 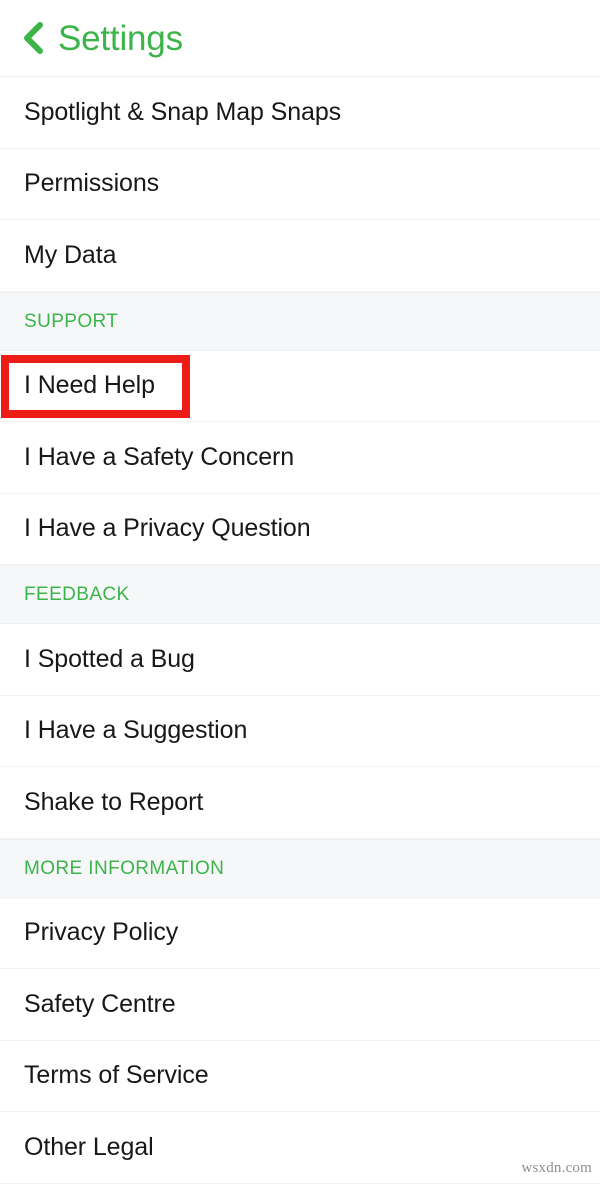 What do you see at coordinates (300, 458) in the screenshot?
I see `list-item: I Have a Safety Concern` at bounding box center [300, 458].